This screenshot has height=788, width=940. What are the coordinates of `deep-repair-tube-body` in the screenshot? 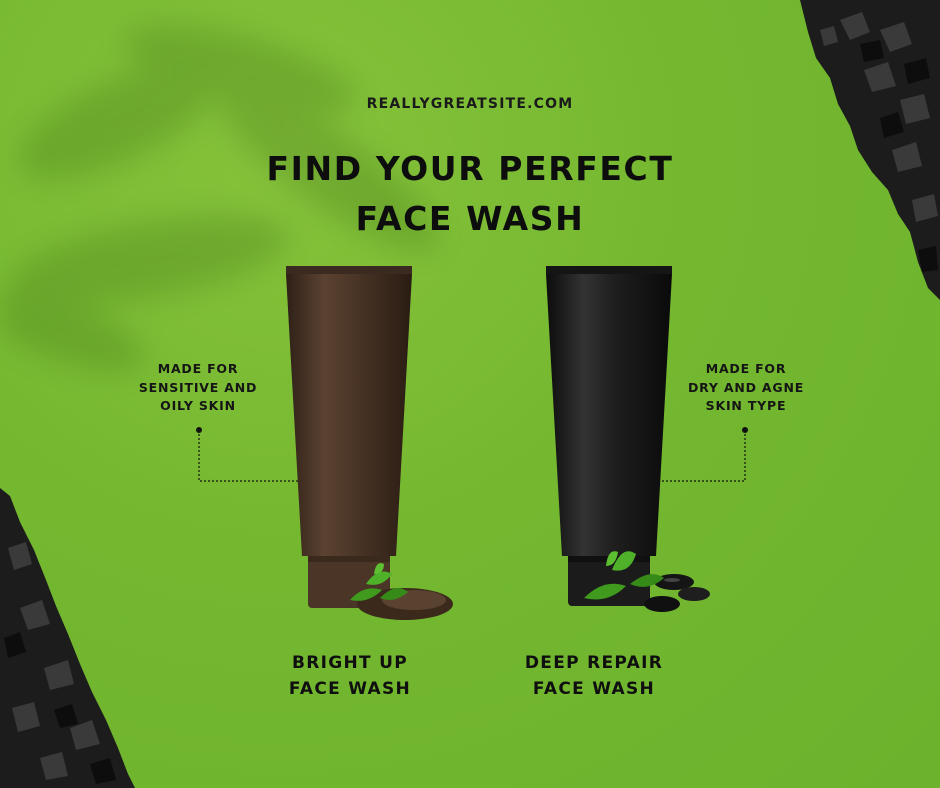 It's located at (609, 415).